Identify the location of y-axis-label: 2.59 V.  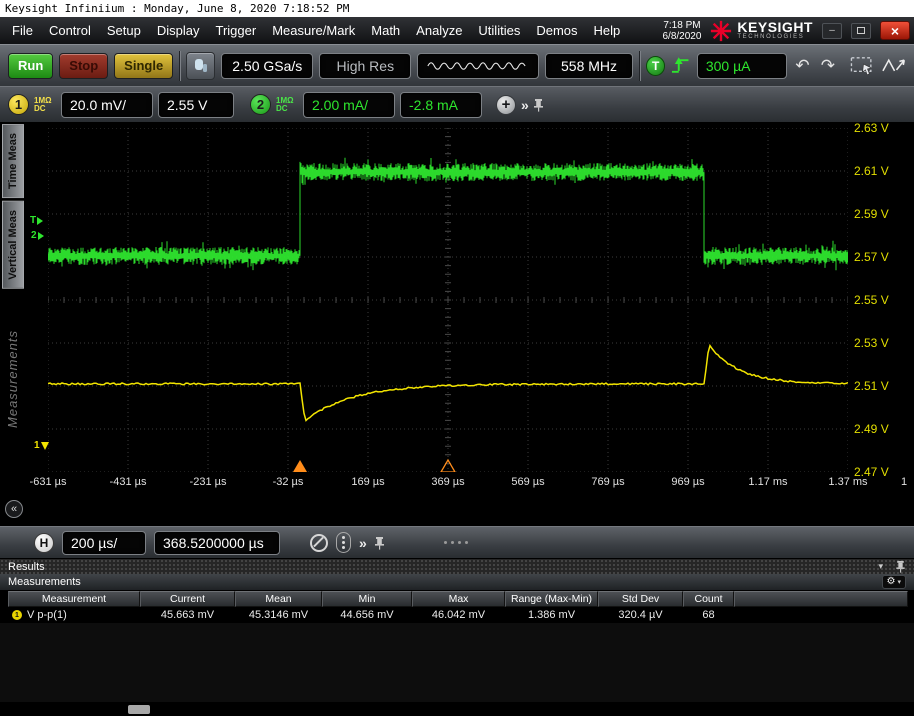
(871, 214).